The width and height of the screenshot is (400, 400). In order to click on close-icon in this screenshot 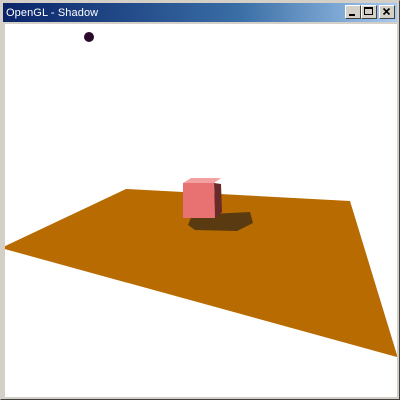, I will do `click(386, 11)`.